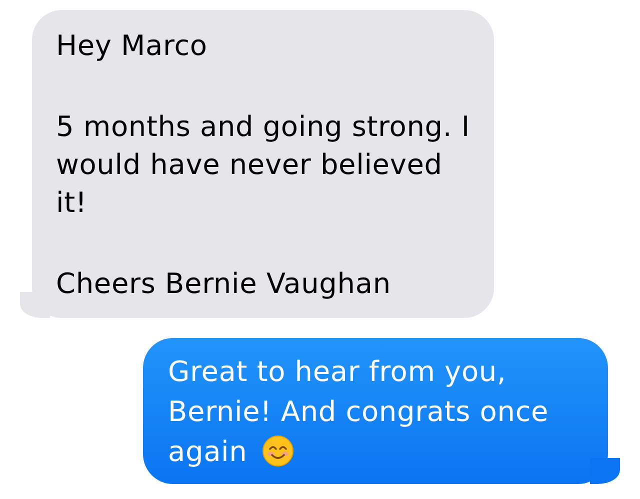 The image size is (640, 499). Describe the element at coordinates (605, 471) in the screenshot. I see `bubble-tail` at that location.